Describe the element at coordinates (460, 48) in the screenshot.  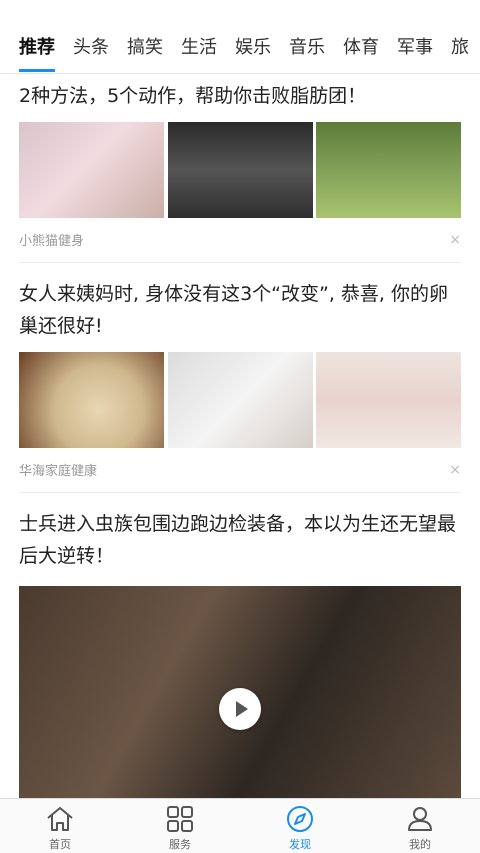
I see `tab-travel: 旅` at that location.